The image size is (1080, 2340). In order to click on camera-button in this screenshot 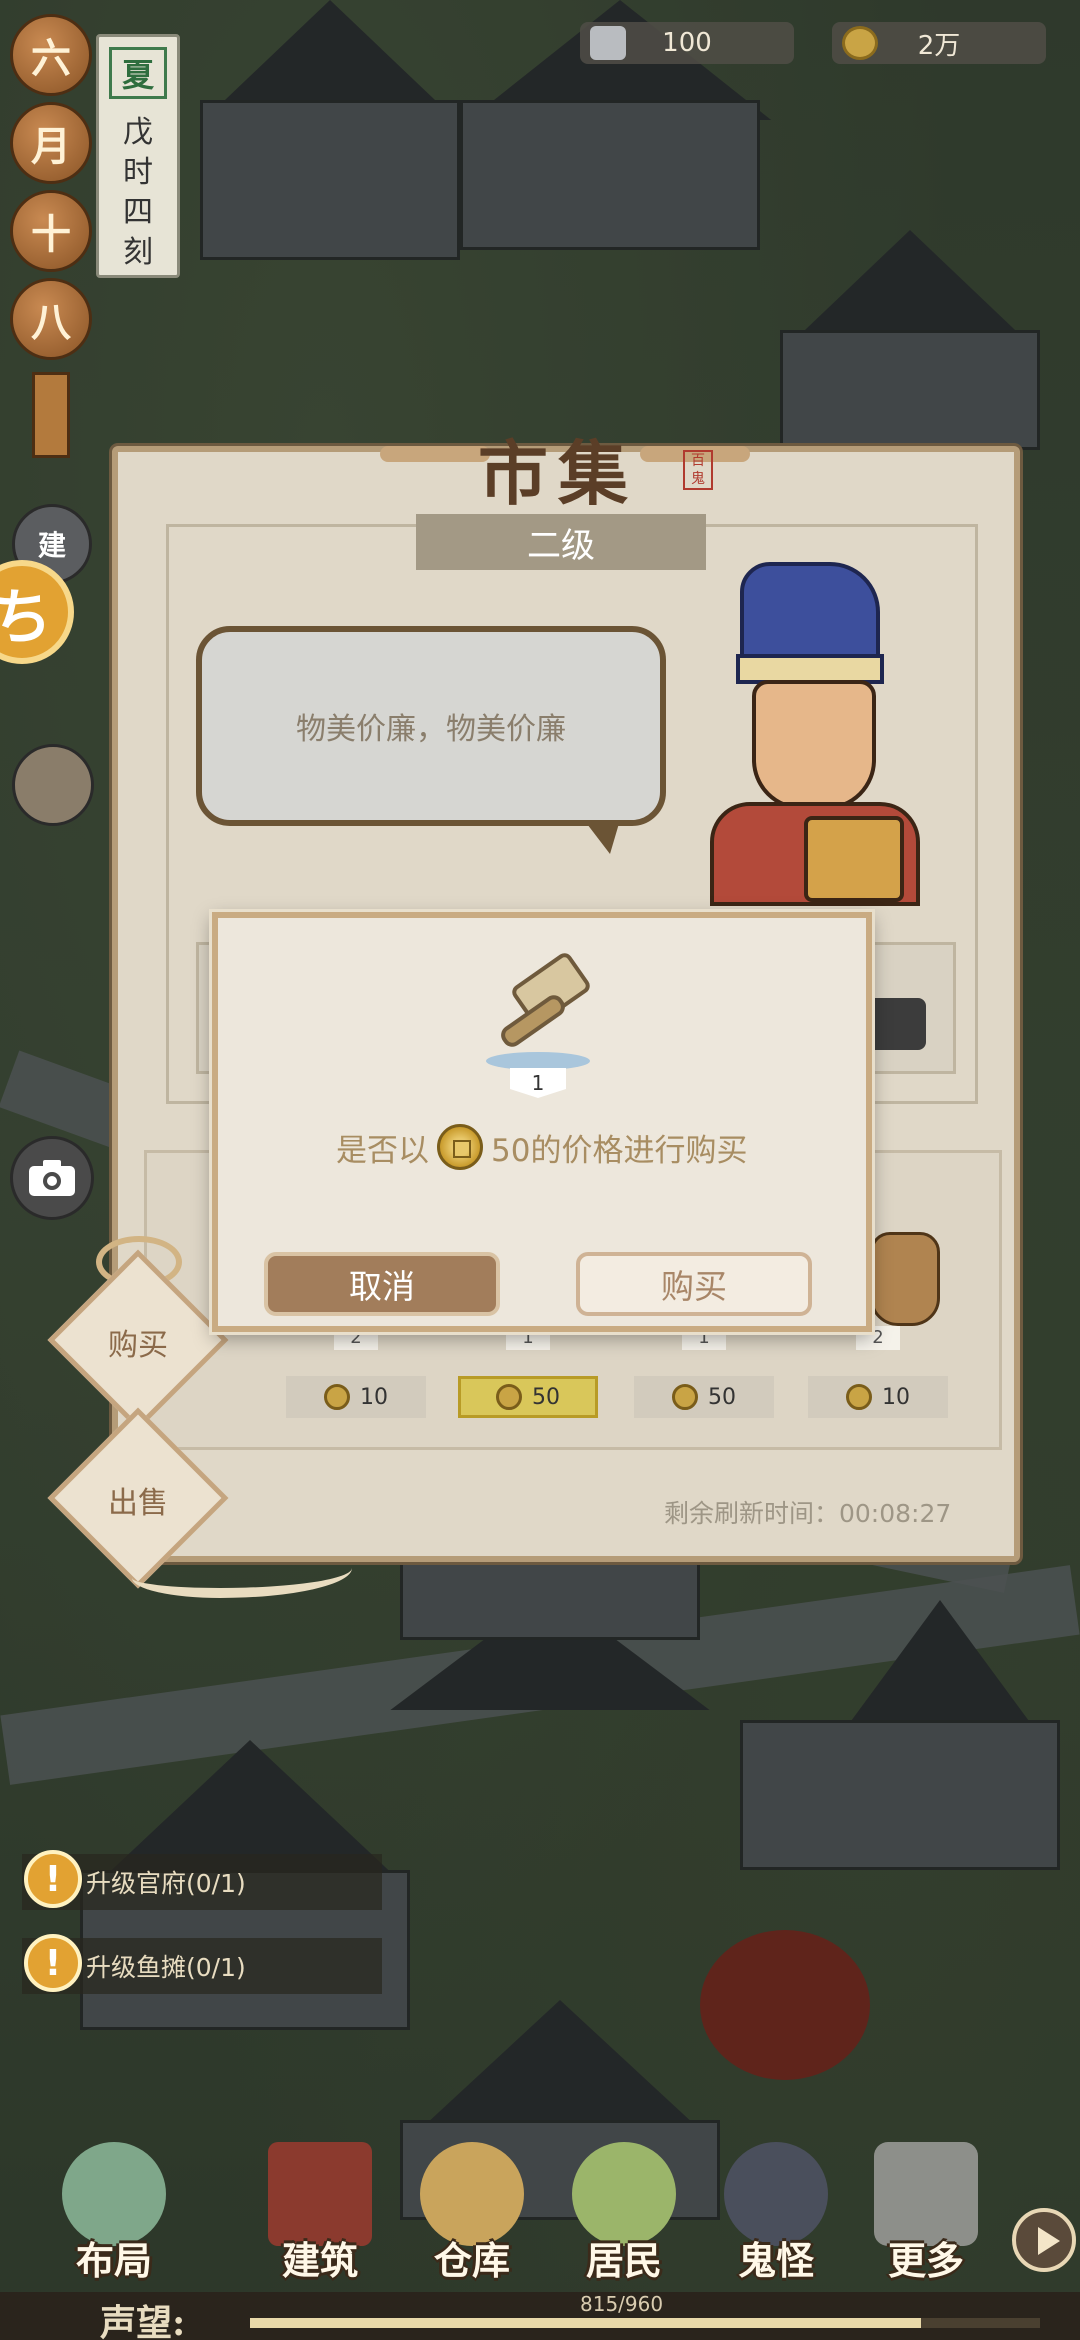, I will do `click(52, 1178)`.